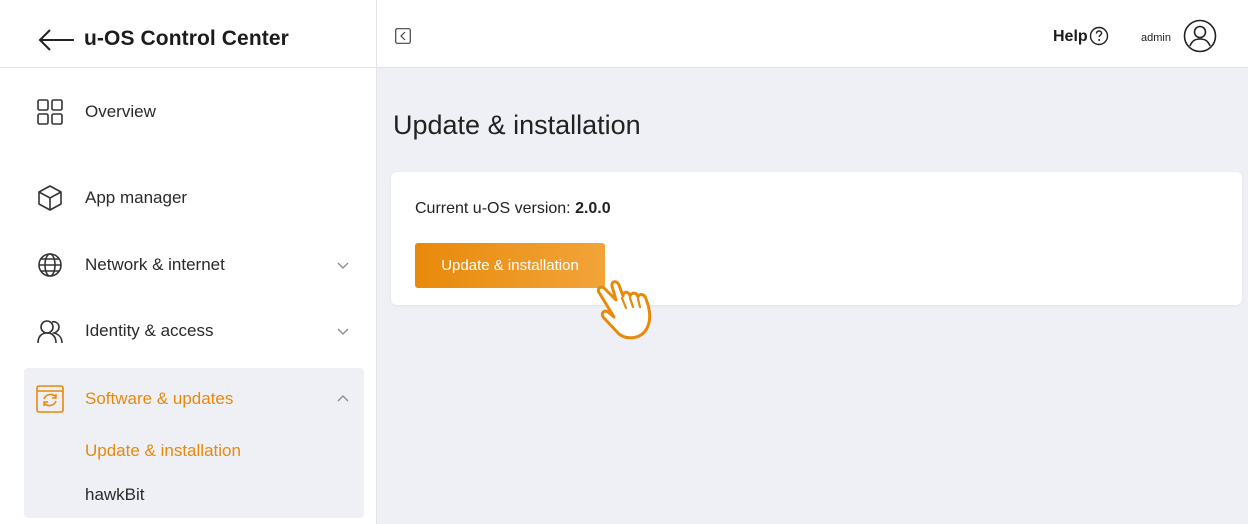 This screenshot has width=1248, height=524. Describe the element at coordinates (510, 265) in the screenshot. I see `update-installation-button: Update & installation` at that location.